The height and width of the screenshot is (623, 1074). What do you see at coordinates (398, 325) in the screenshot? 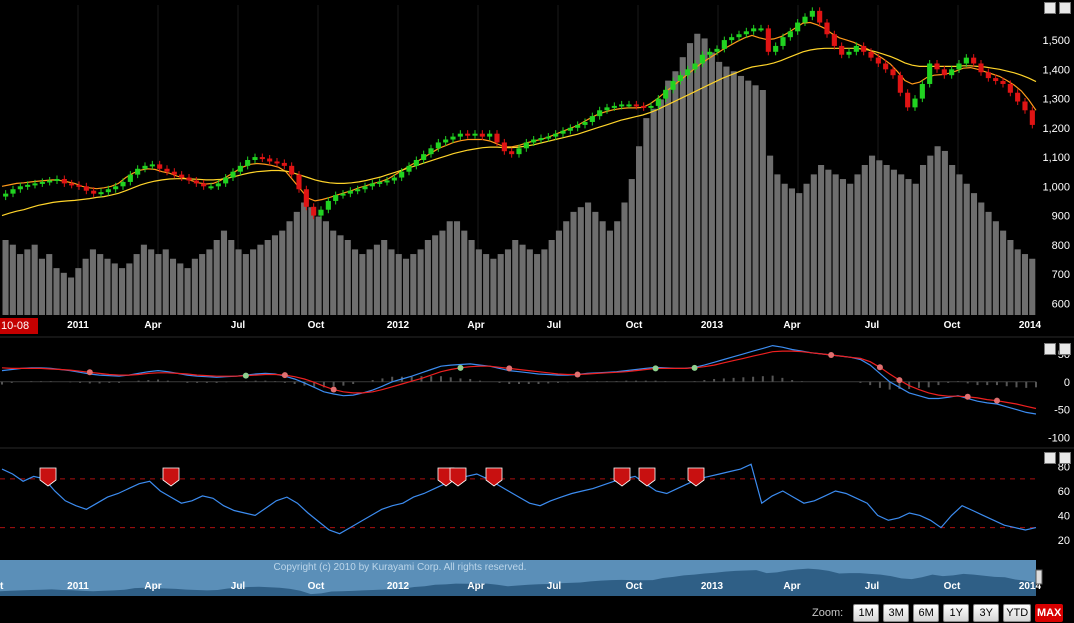
I see `x-axis-label: 2012` at bounding box center [398, 325].